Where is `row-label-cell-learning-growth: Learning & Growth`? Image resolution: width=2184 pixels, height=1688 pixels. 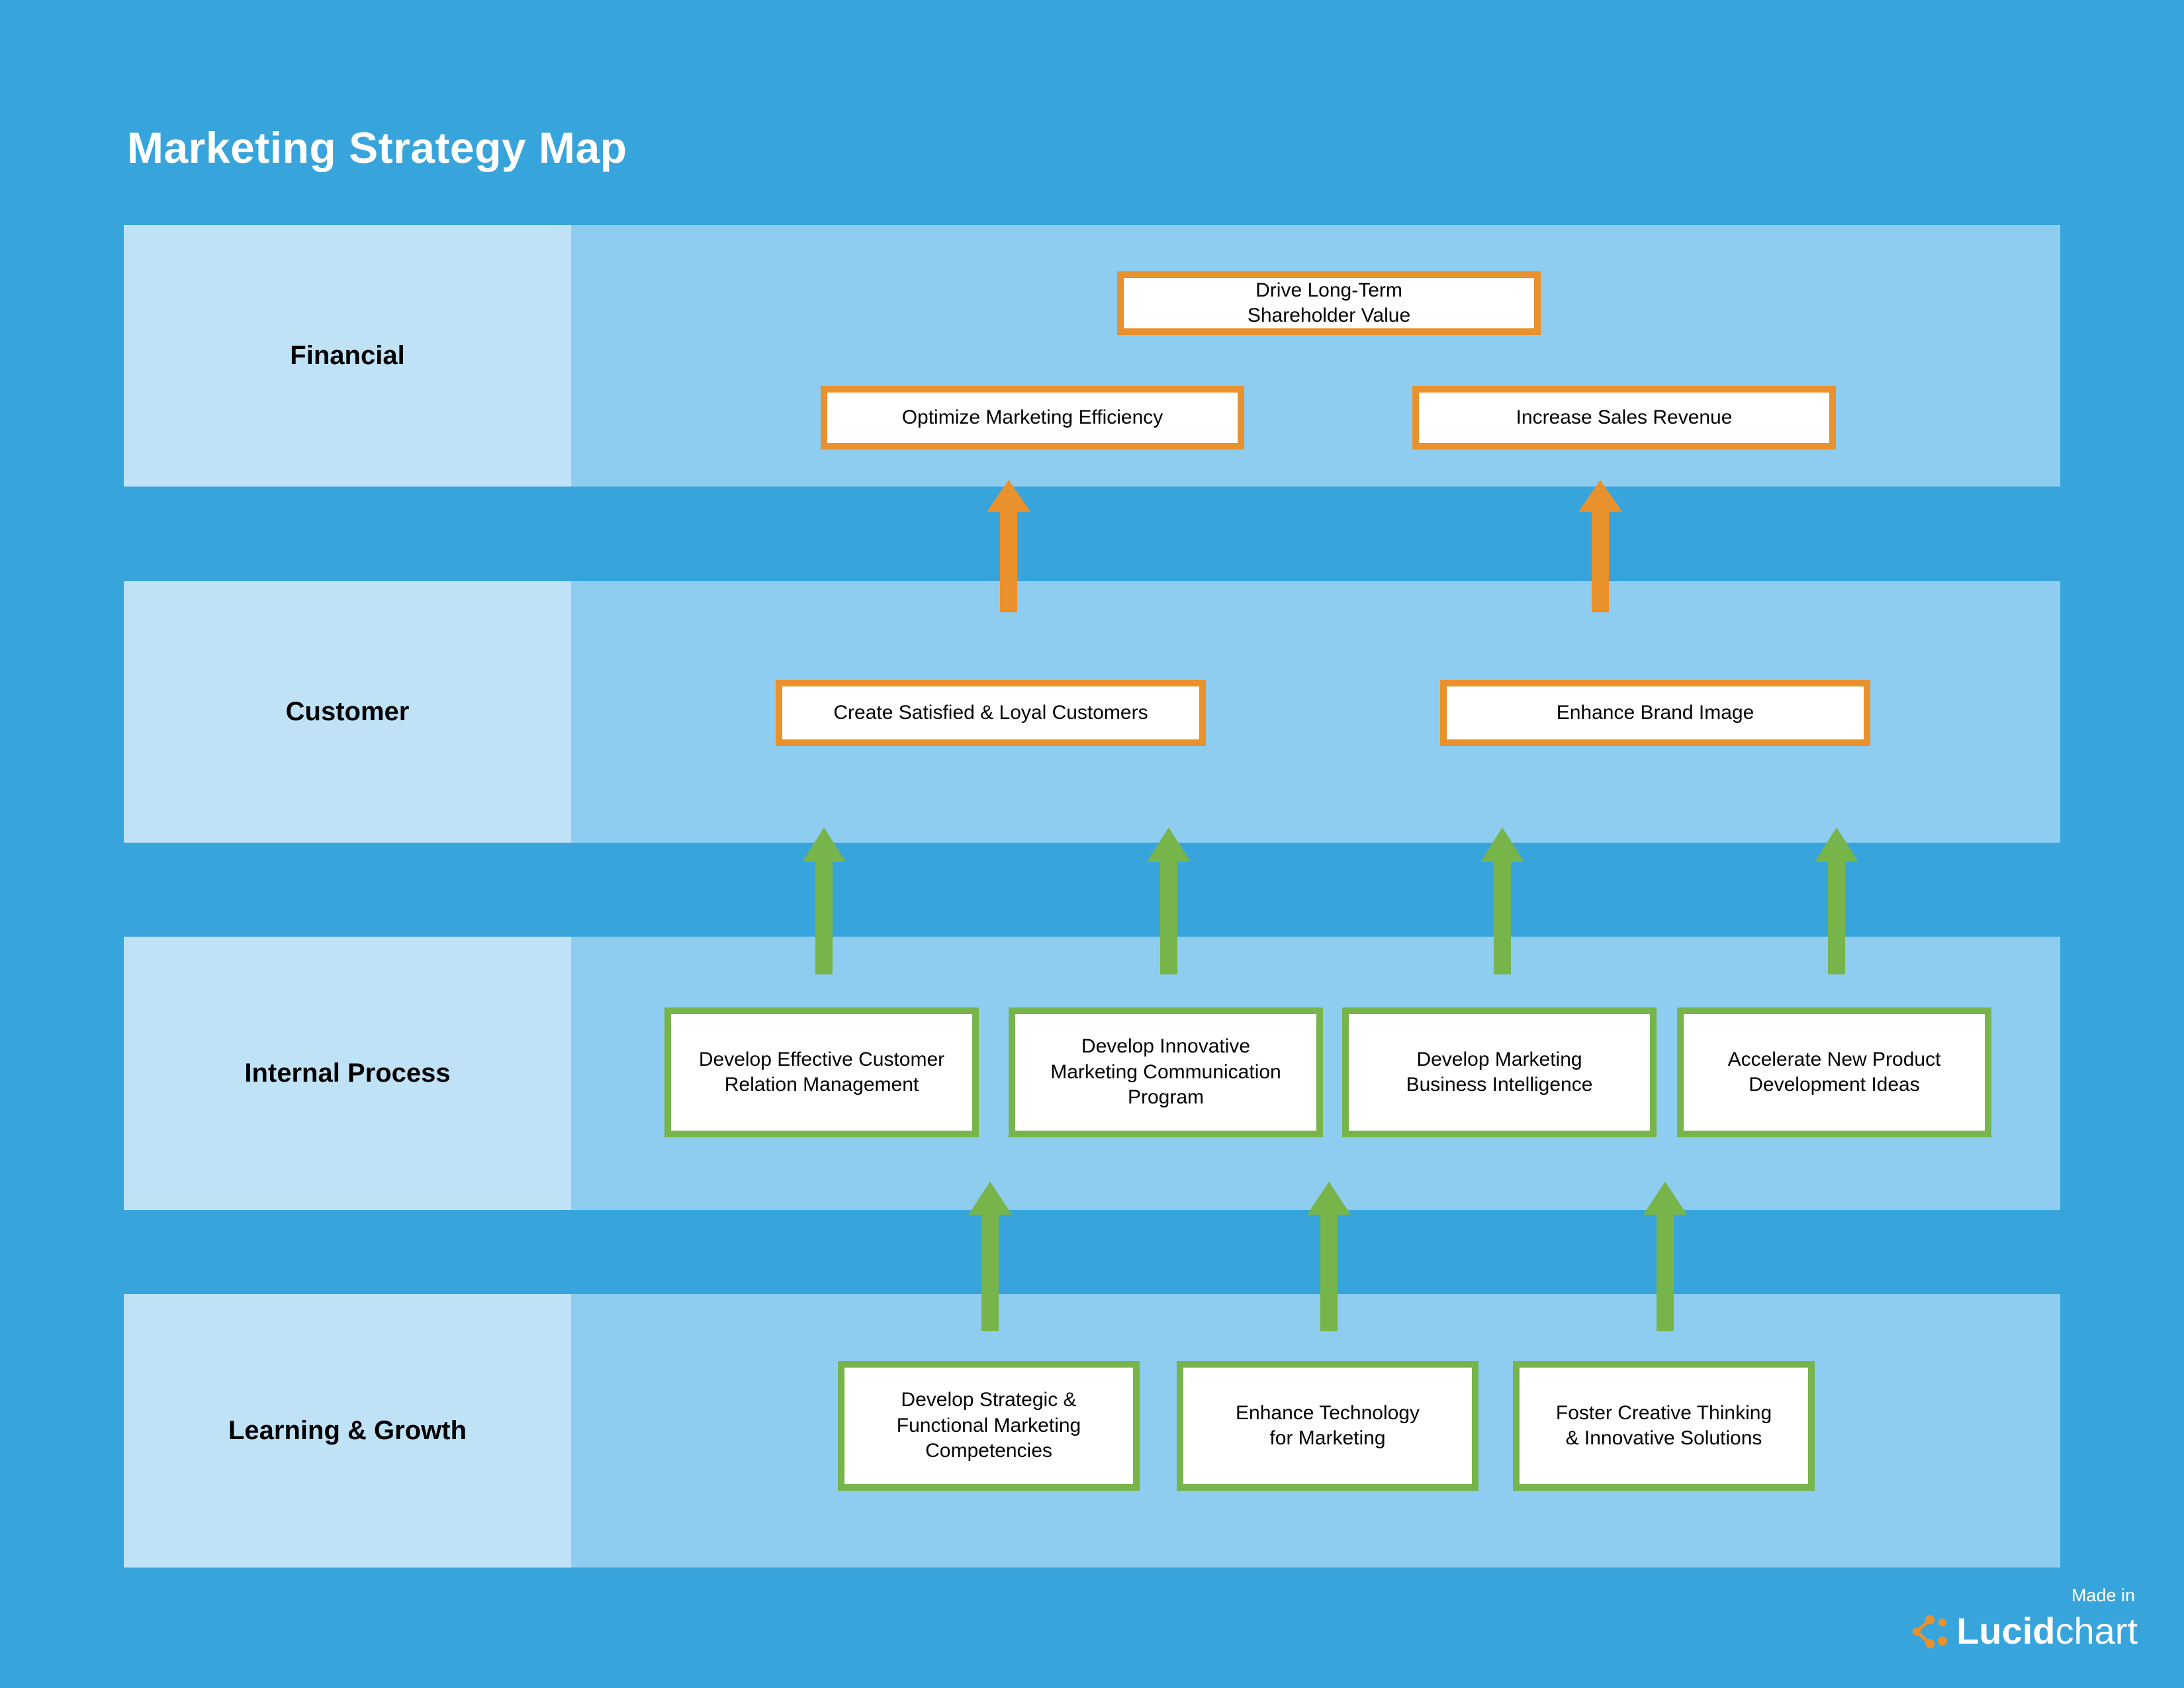 row-label-cell-learning-growth: Learning & Growth is located at coordinates (348, 1431).